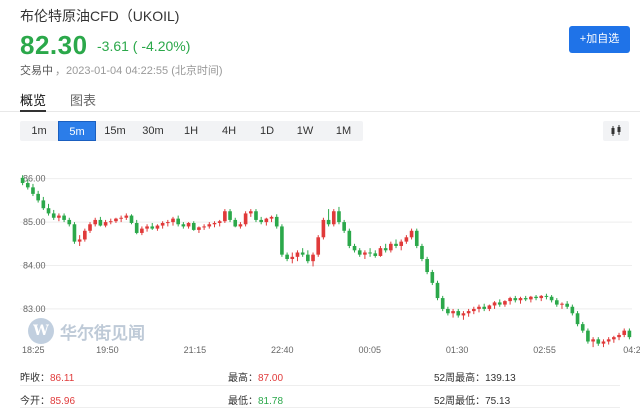 The height and width of the screenshot is (418, 640). I want to click on stat-open: 今开：85.96, so click(47, 399).